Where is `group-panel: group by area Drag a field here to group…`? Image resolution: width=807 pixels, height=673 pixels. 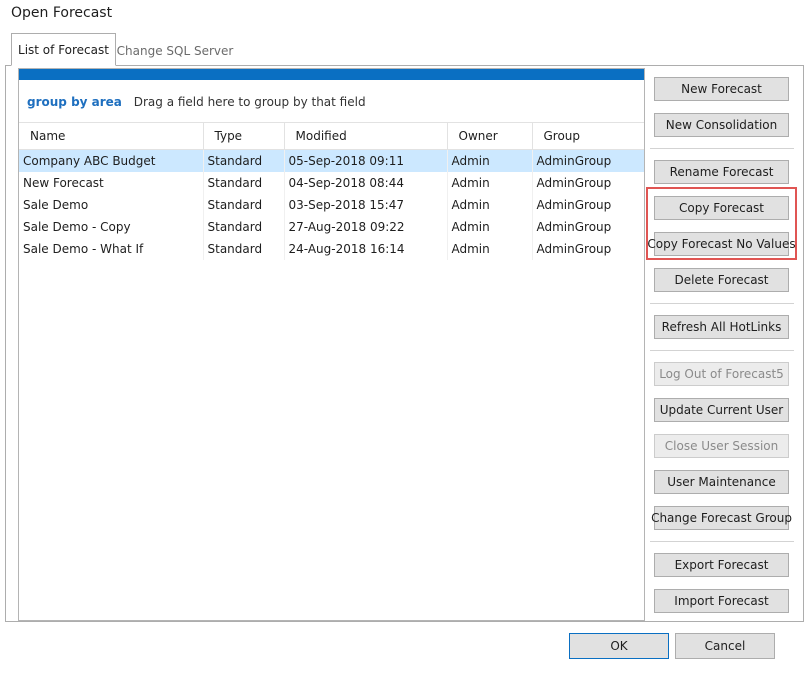
group-panel: group by area Drag a field here to group… is located at coordinates (196, 102).